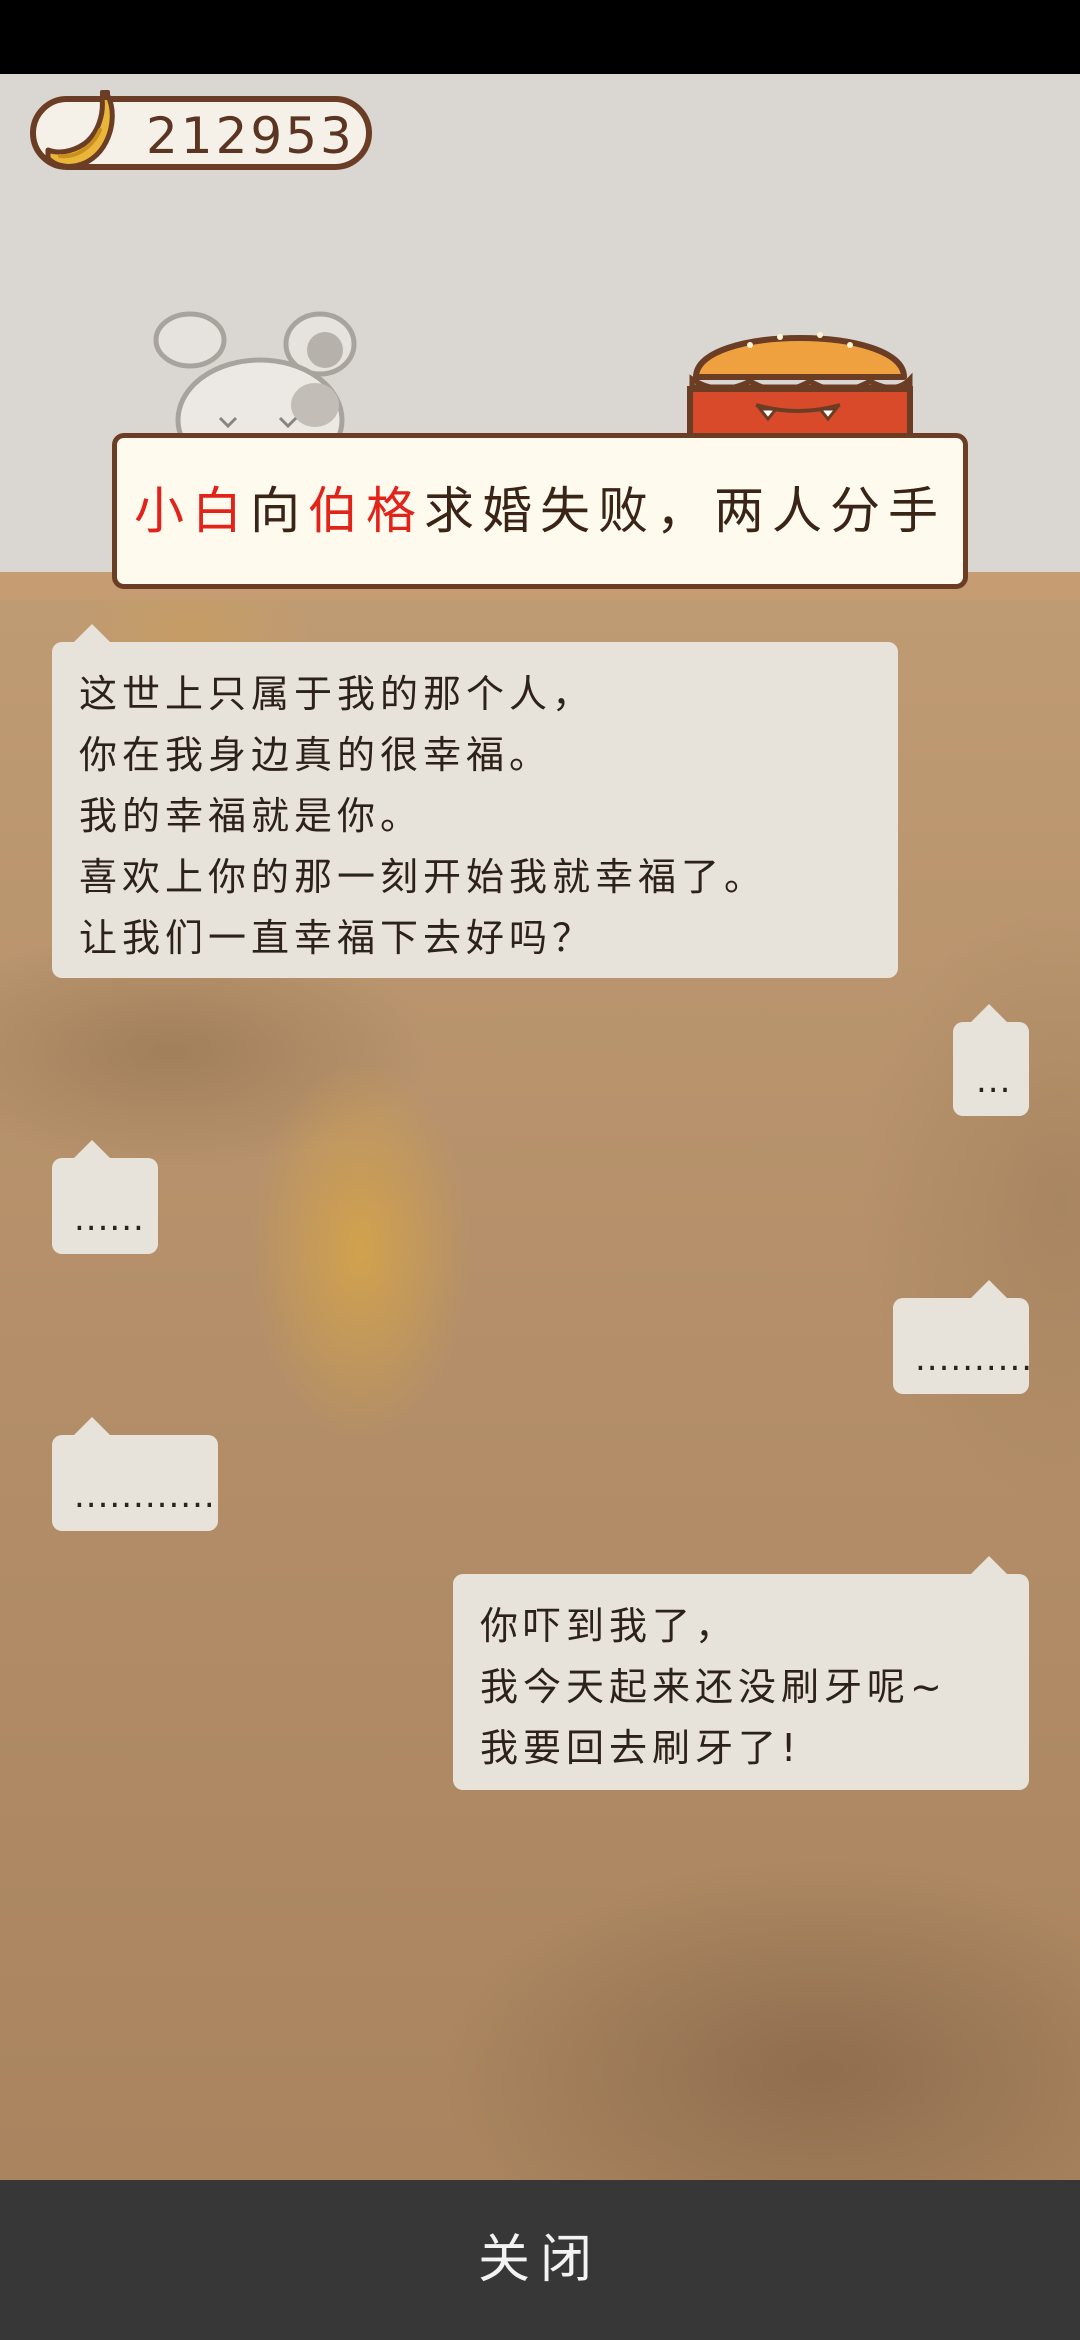 This screenshot has height=2340, width=1080. What do you see at coordinates (250, 136) in the screenshot?
I see `currency-amount: 212953` at bounding box center [250, 136].